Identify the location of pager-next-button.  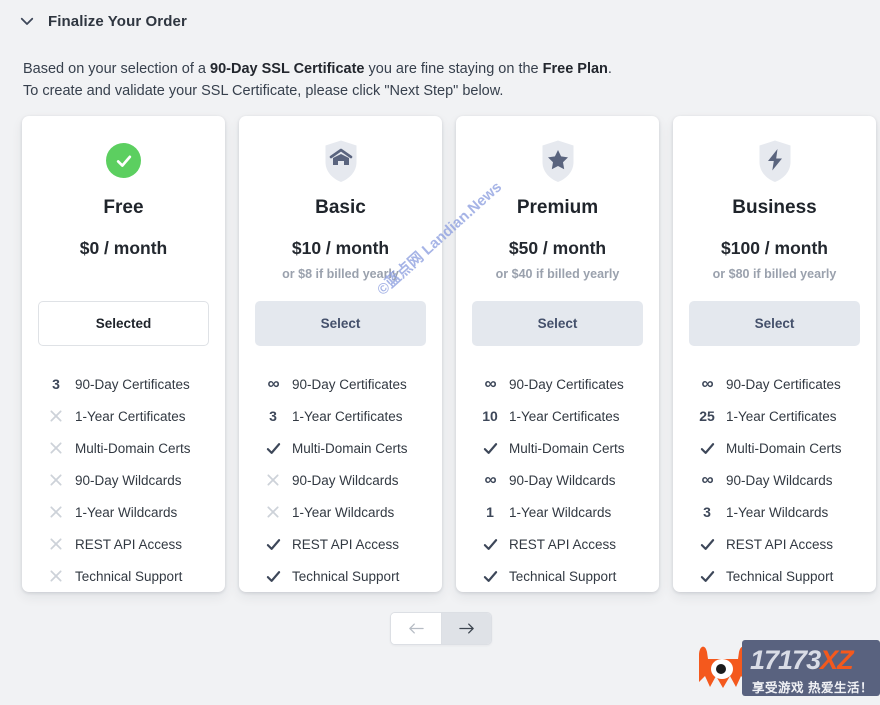
(466, 628).